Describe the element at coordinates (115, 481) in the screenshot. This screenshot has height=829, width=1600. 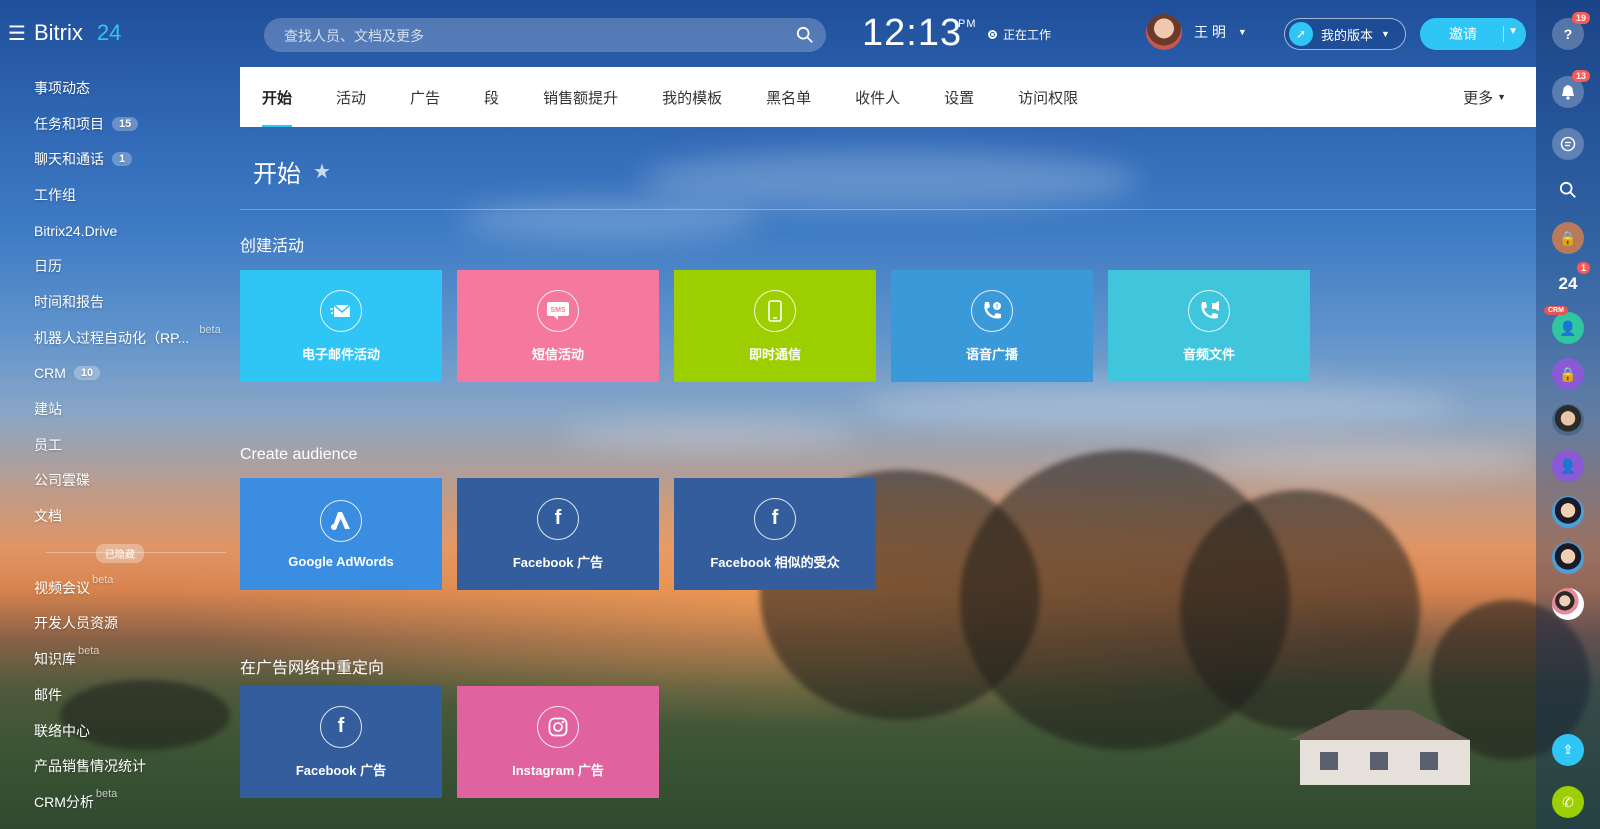
I see `sidebar-item-company-drive: 公司雲碟` at that location.